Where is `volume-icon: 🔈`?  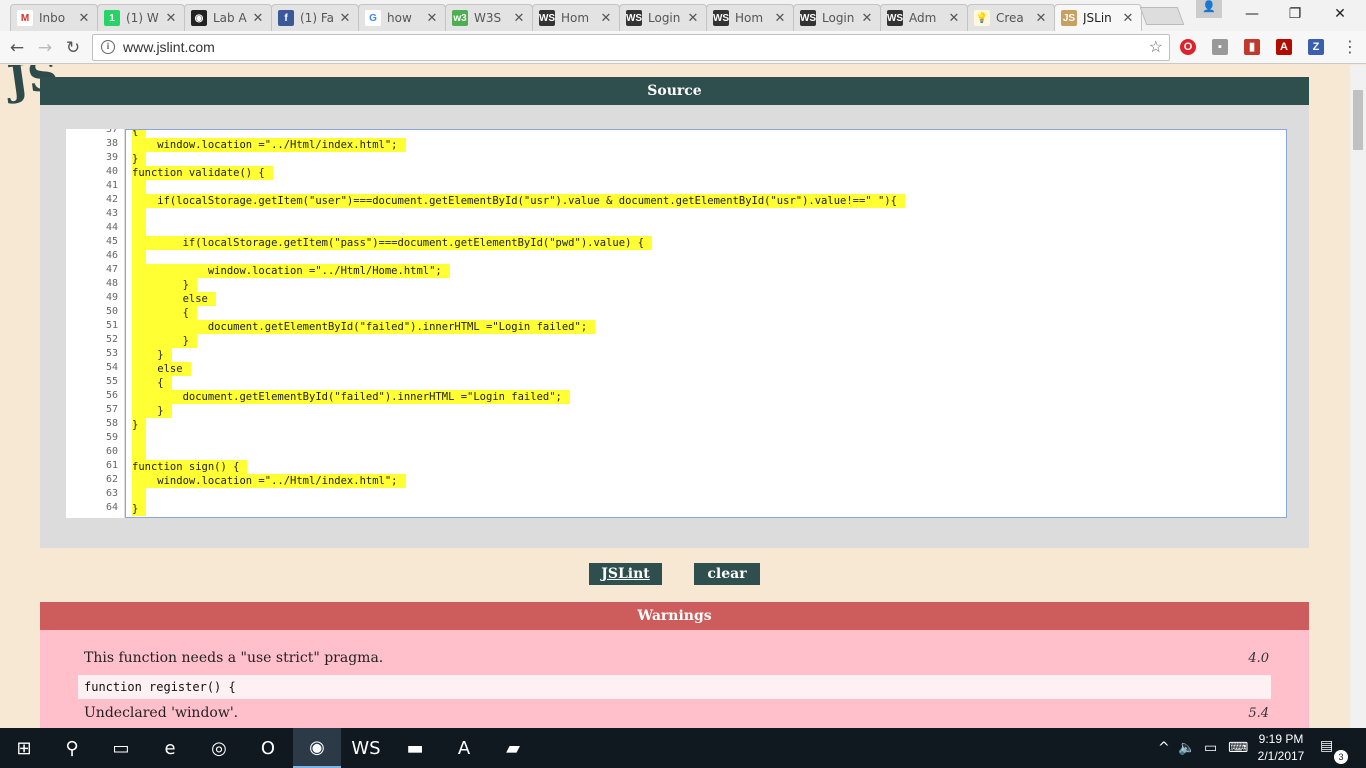 volume-icon: 🔈 is located at coordinates (1186, 748).